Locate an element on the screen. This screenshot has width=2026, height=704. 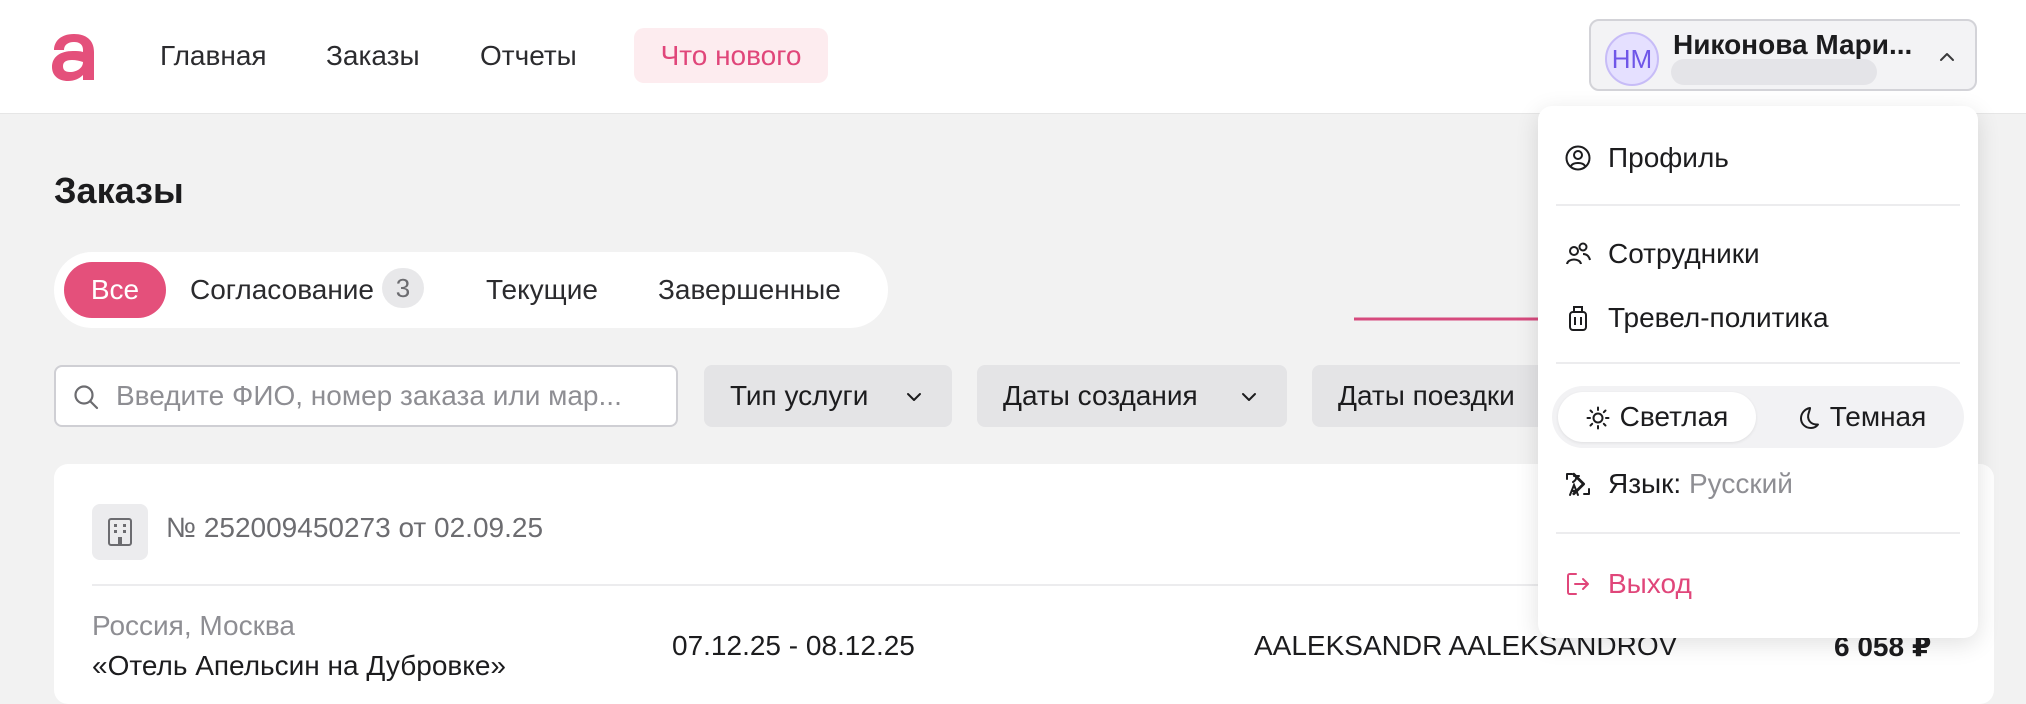
search-input is located at coordinates (386, 396).